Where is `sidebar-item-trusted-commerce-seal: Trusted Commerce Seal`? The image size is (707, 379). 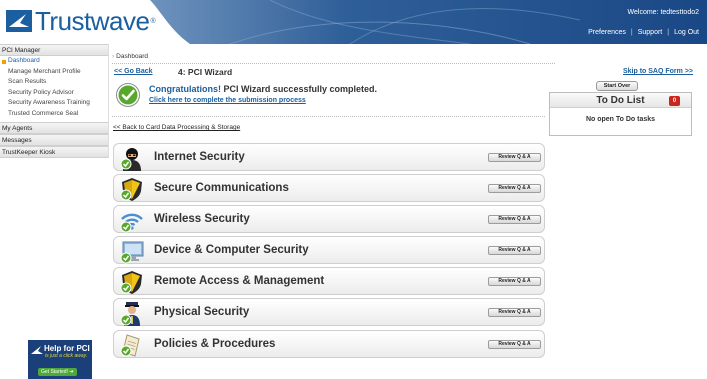 sidebar-item-trusted-commerce-seal: Trusted Commerce Seal is located at coordinates (54, 114).